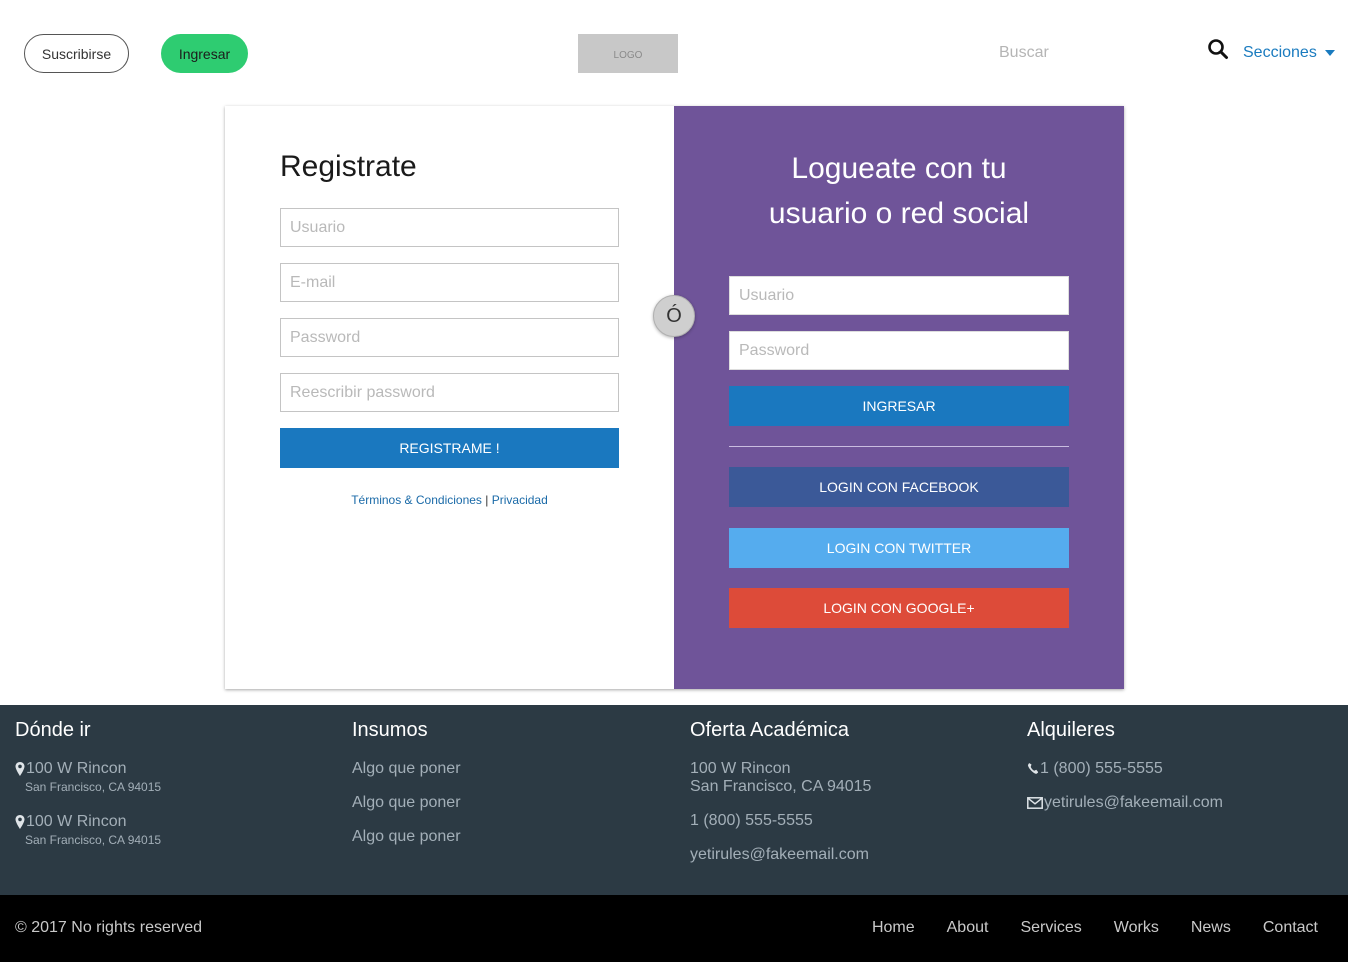 The image size is (1348, 962). I want to click on register-repeat-password-field, so click(449, 392).